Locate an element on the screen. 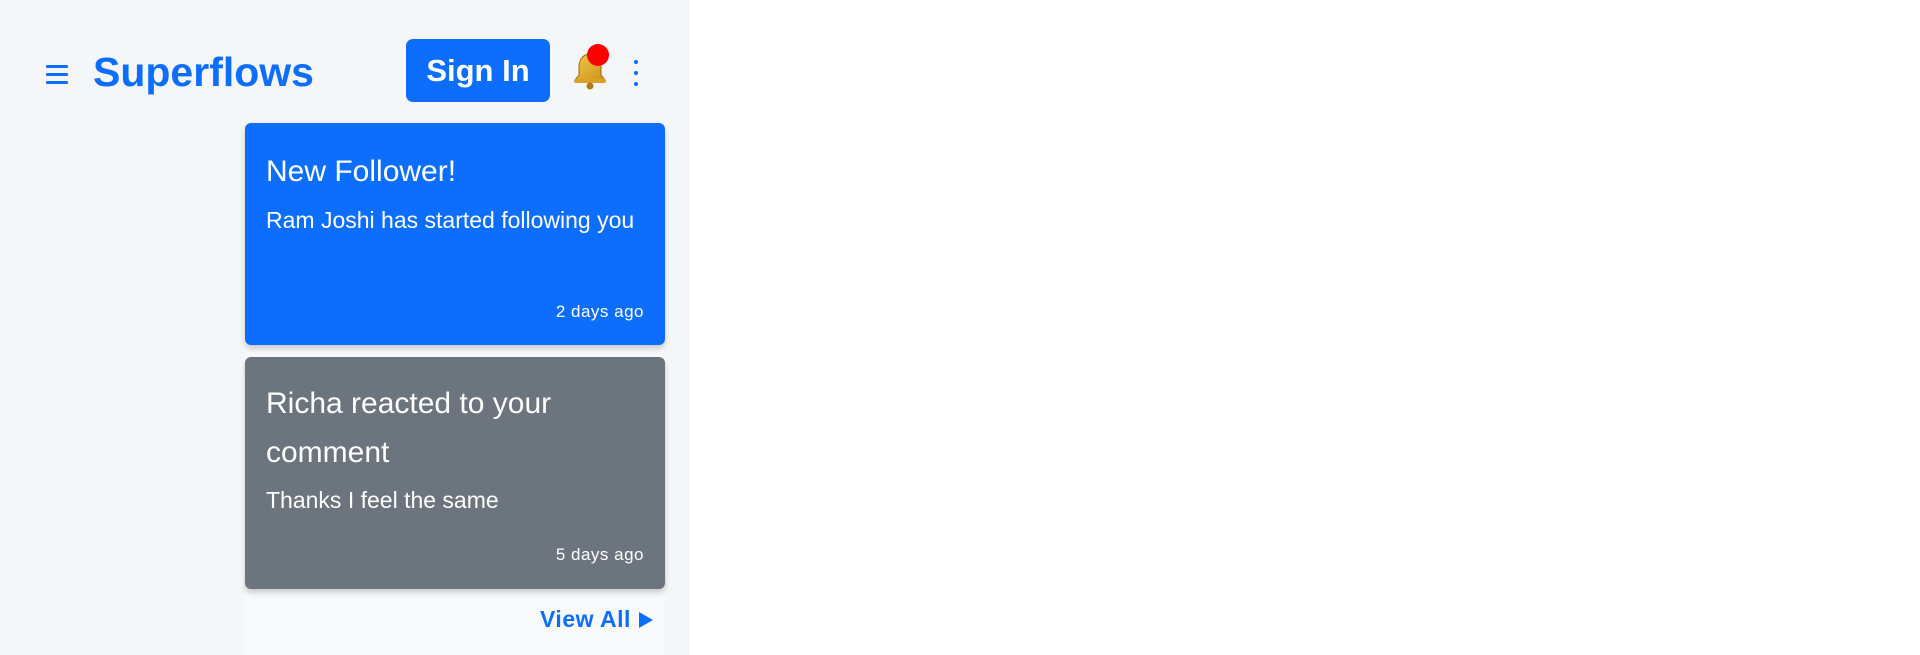 This screenshot has height=655, width=1920. notification-body: Ram Joshi has started following you is located at coordinates (450, 220).